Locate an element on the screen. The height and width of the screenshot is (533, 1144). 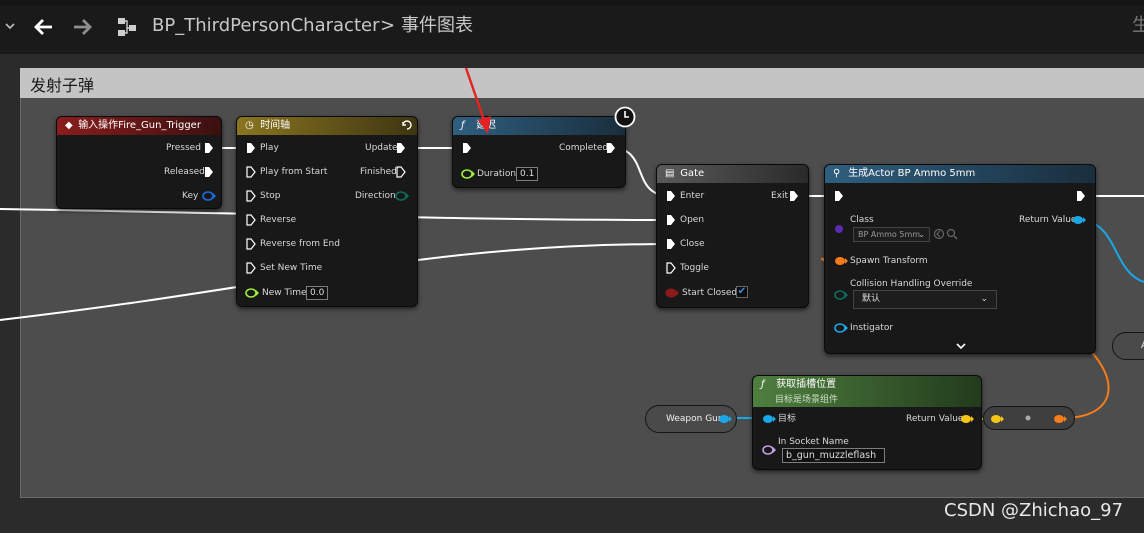
use-selected-asset-icon is located at coordinates (939, 234).